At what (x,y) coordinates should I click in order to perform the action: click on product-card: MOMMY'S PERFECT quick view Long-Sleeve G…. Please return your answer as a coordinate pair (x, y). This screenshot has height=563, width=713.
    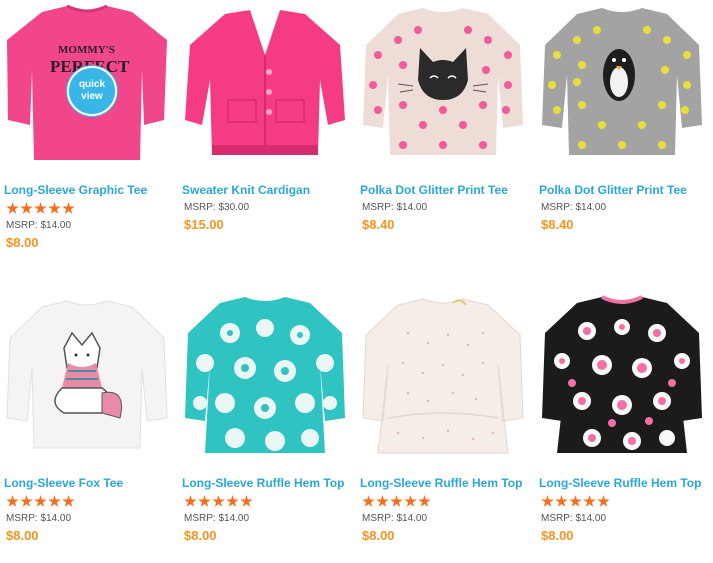
    Looking at the image, I should click on (89, 135).